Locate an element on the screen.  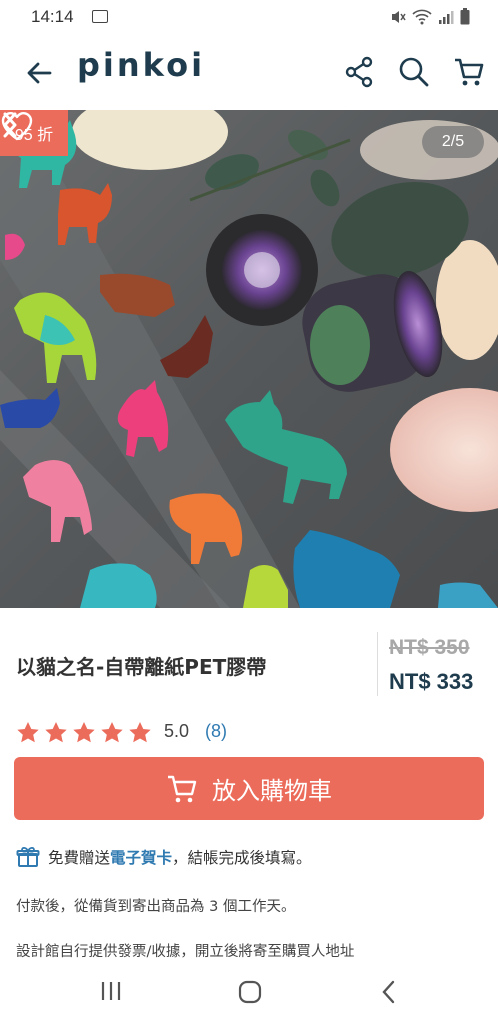
home-icon is located at coordinates (250, 992).